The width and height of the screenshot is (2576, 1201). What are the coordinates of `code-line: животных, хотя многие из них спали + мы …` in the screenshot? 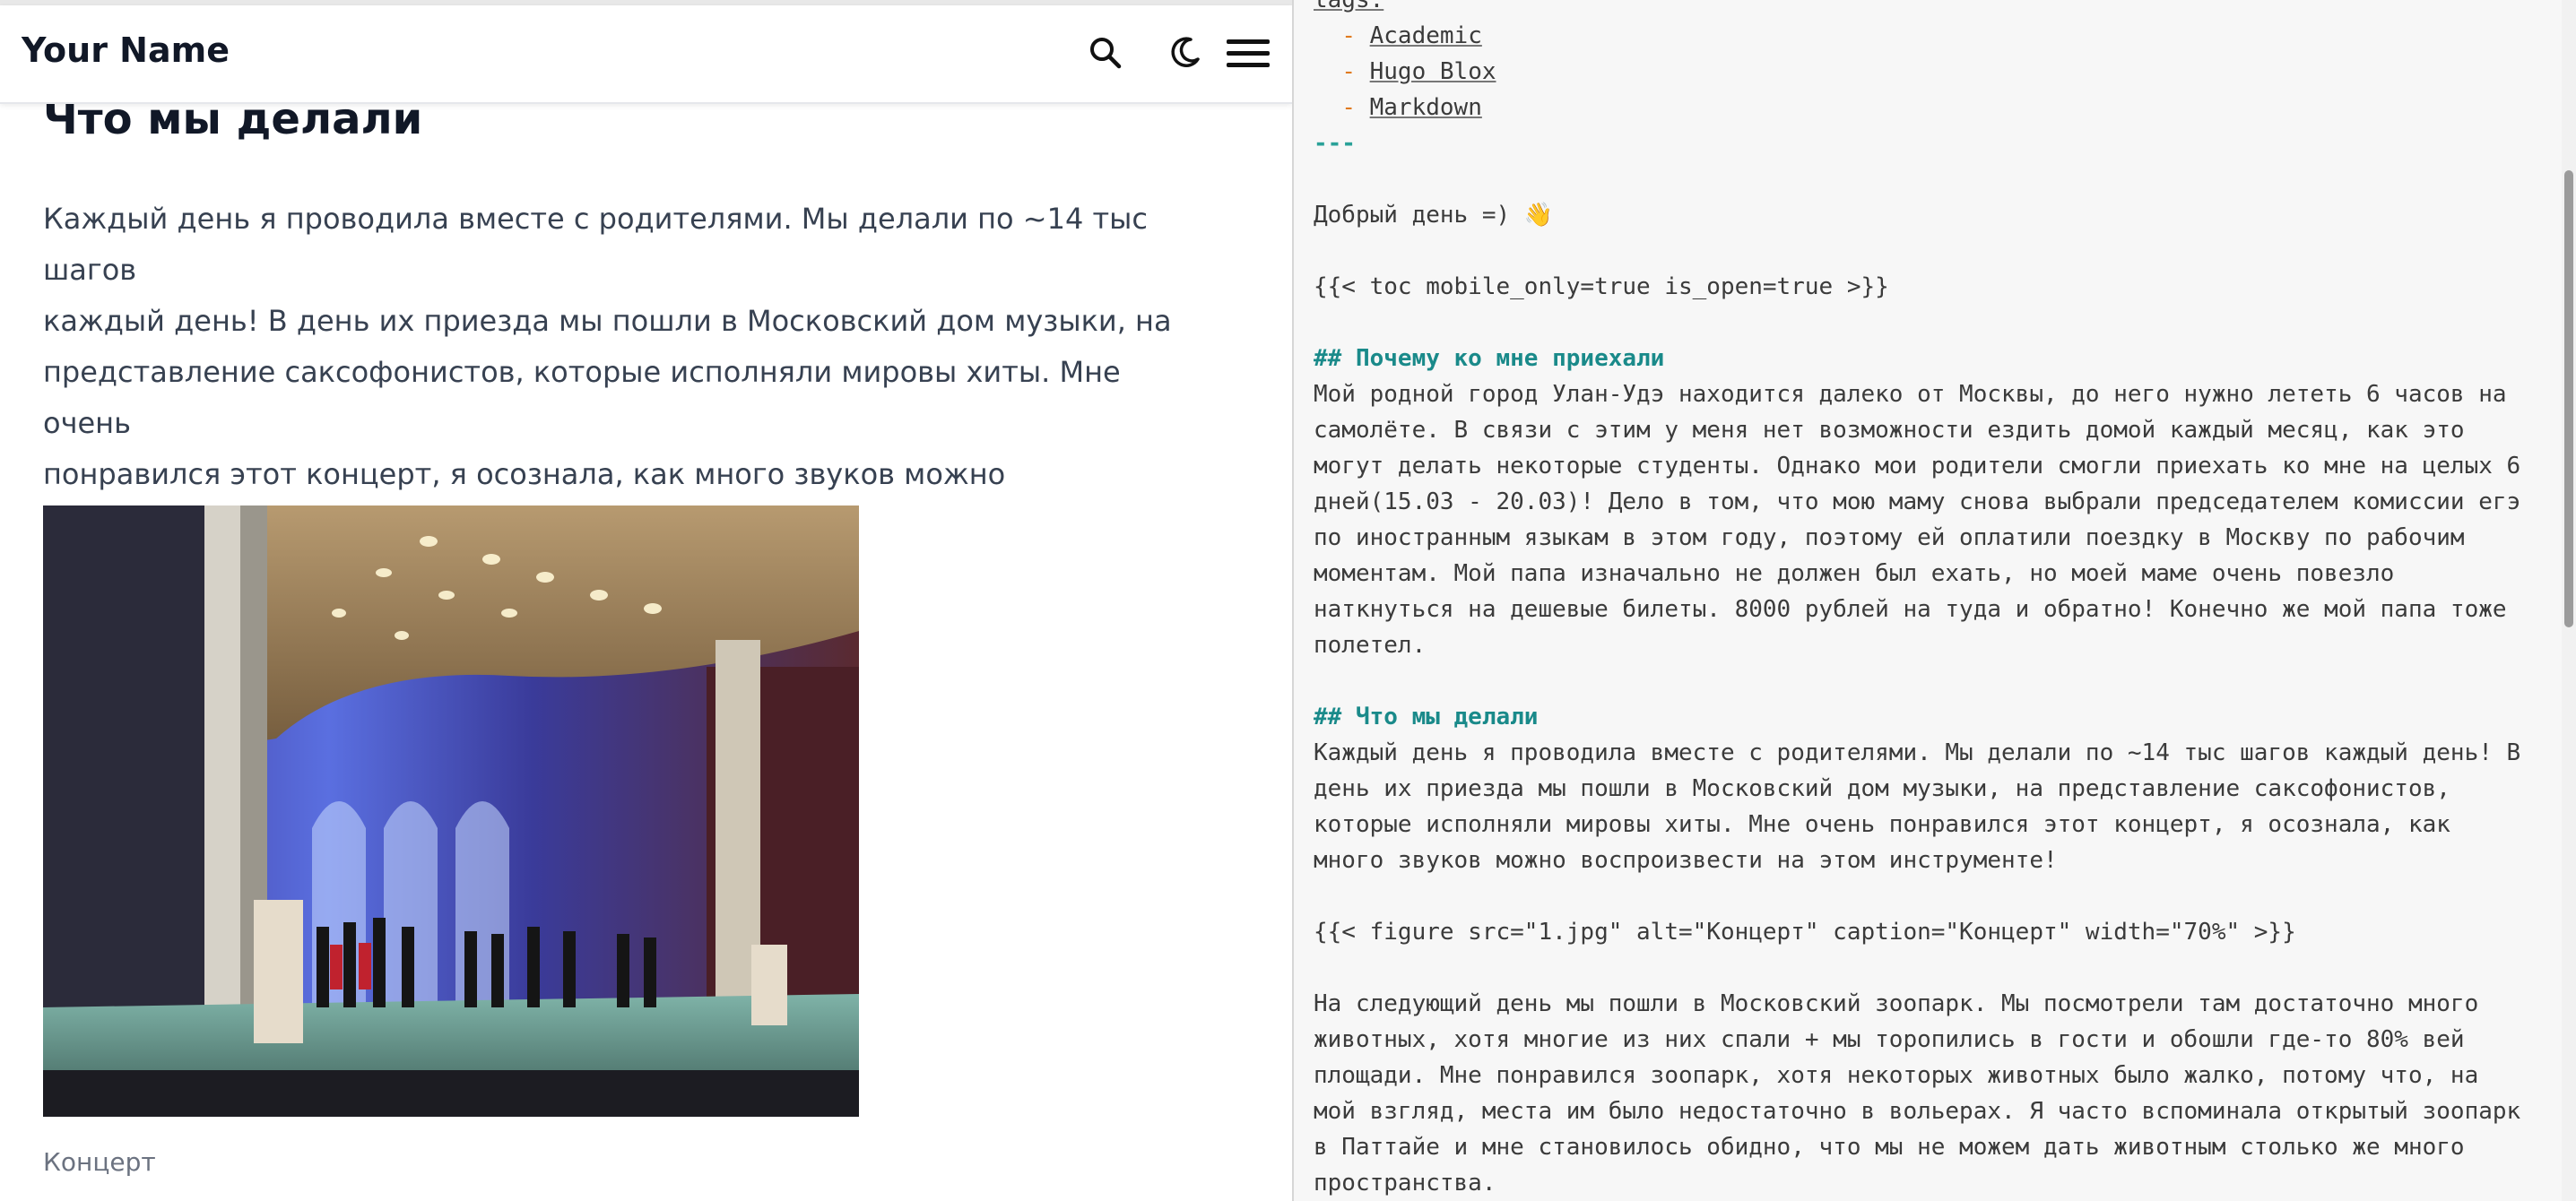 It's located at (1889, 1039).